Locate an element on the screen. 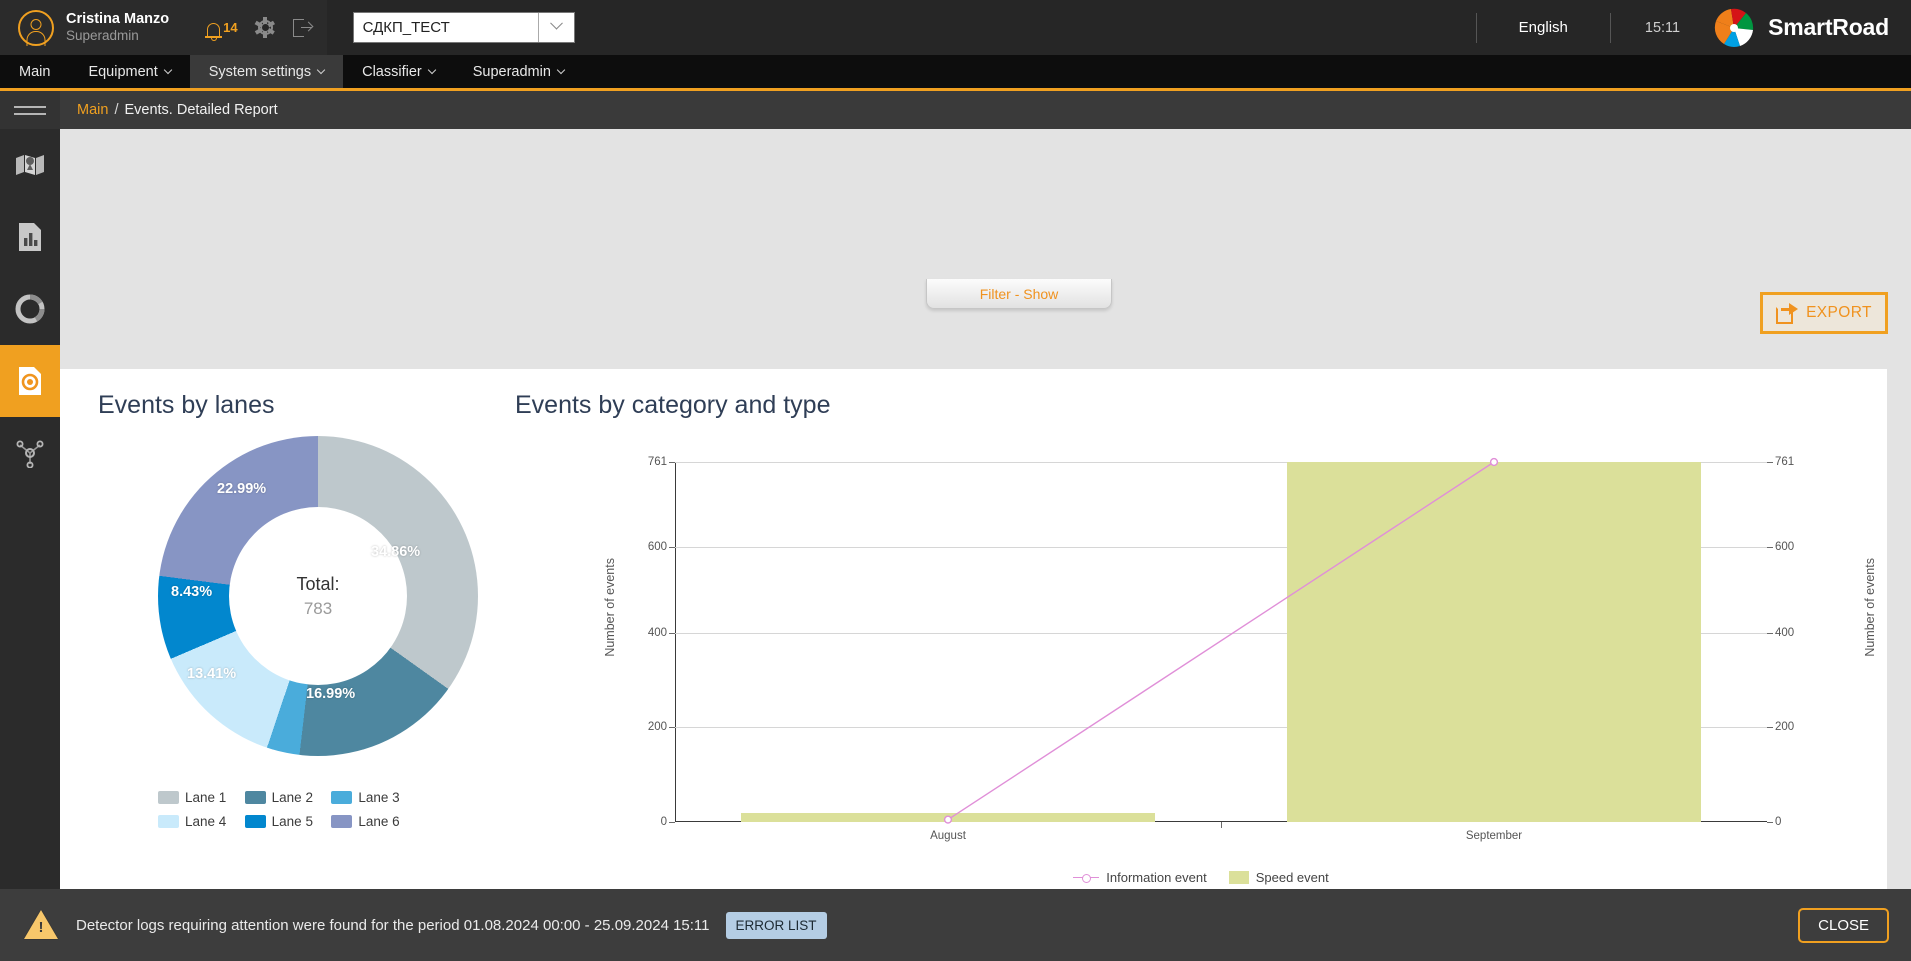 The width and height of the screenshot is (1911, 961). export-button: EXPORT is located at coordinates (1824, 313).